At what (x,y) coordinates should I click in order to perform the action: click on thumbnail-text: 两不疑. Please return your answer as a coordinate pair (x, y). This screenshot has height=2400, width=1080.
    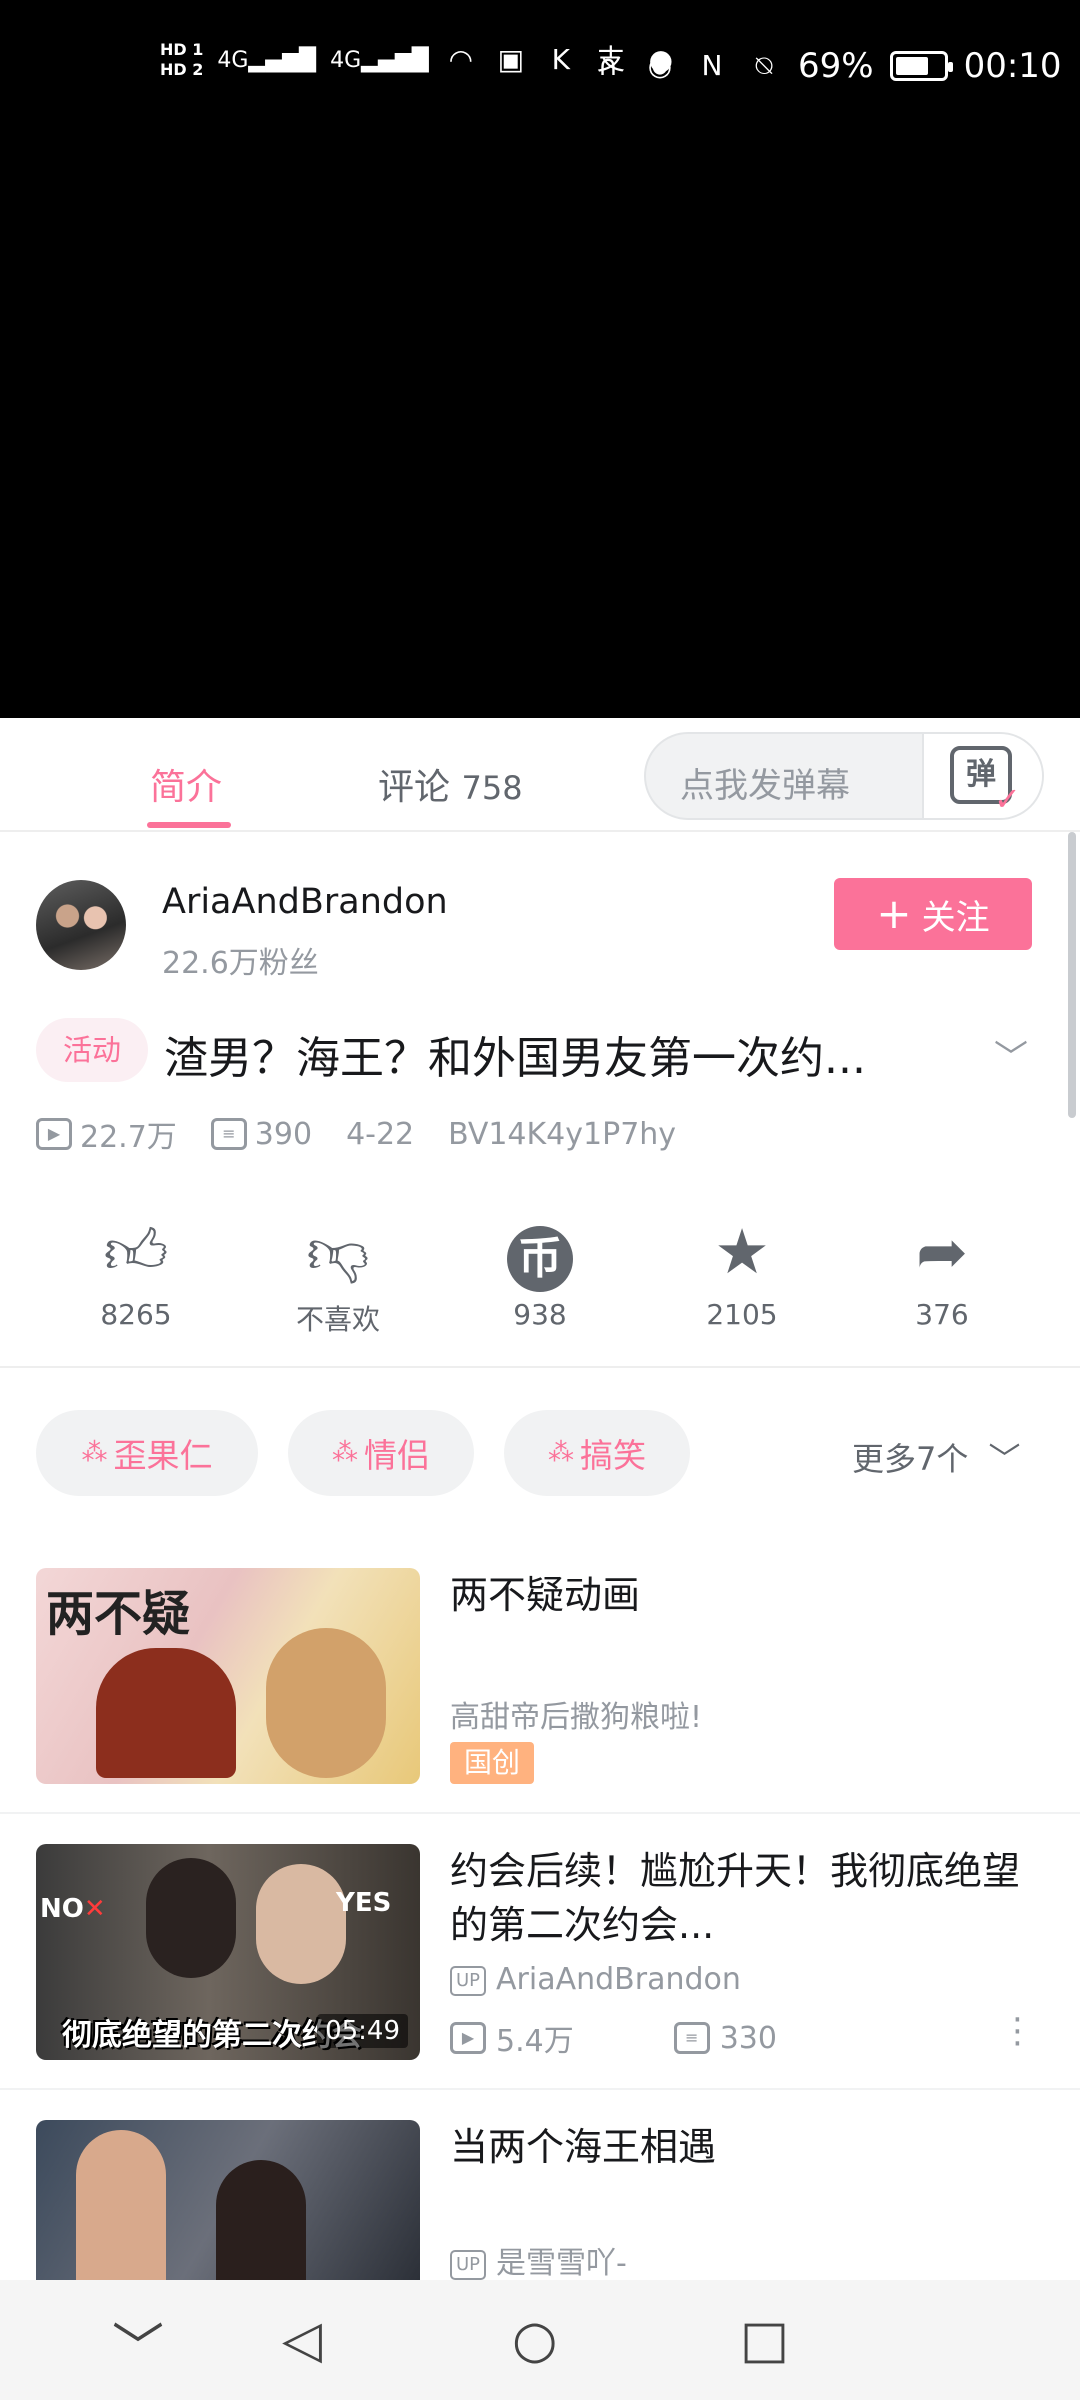
    Looking at the image, I should click on (118, 1614).